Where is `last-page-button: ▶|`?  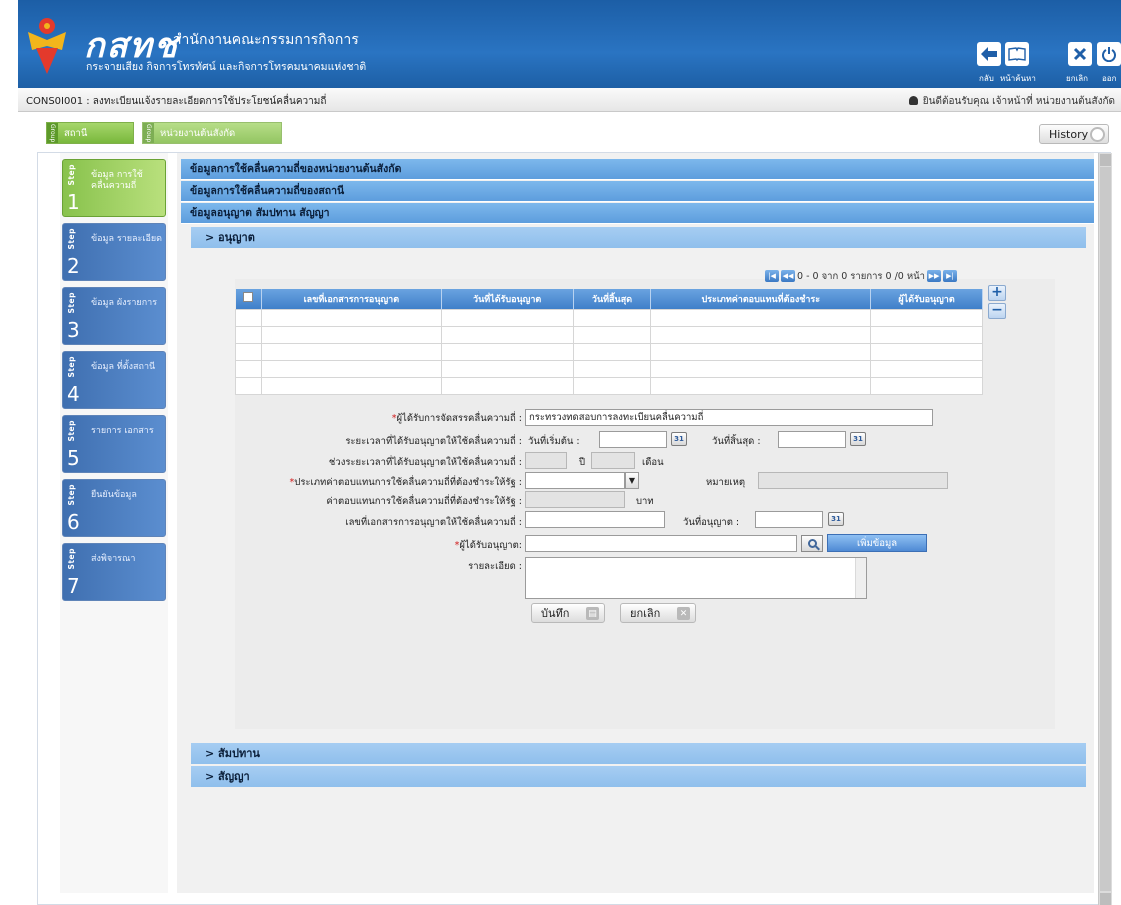 last-page-button: ▶| is located at coordinates (949, 276).